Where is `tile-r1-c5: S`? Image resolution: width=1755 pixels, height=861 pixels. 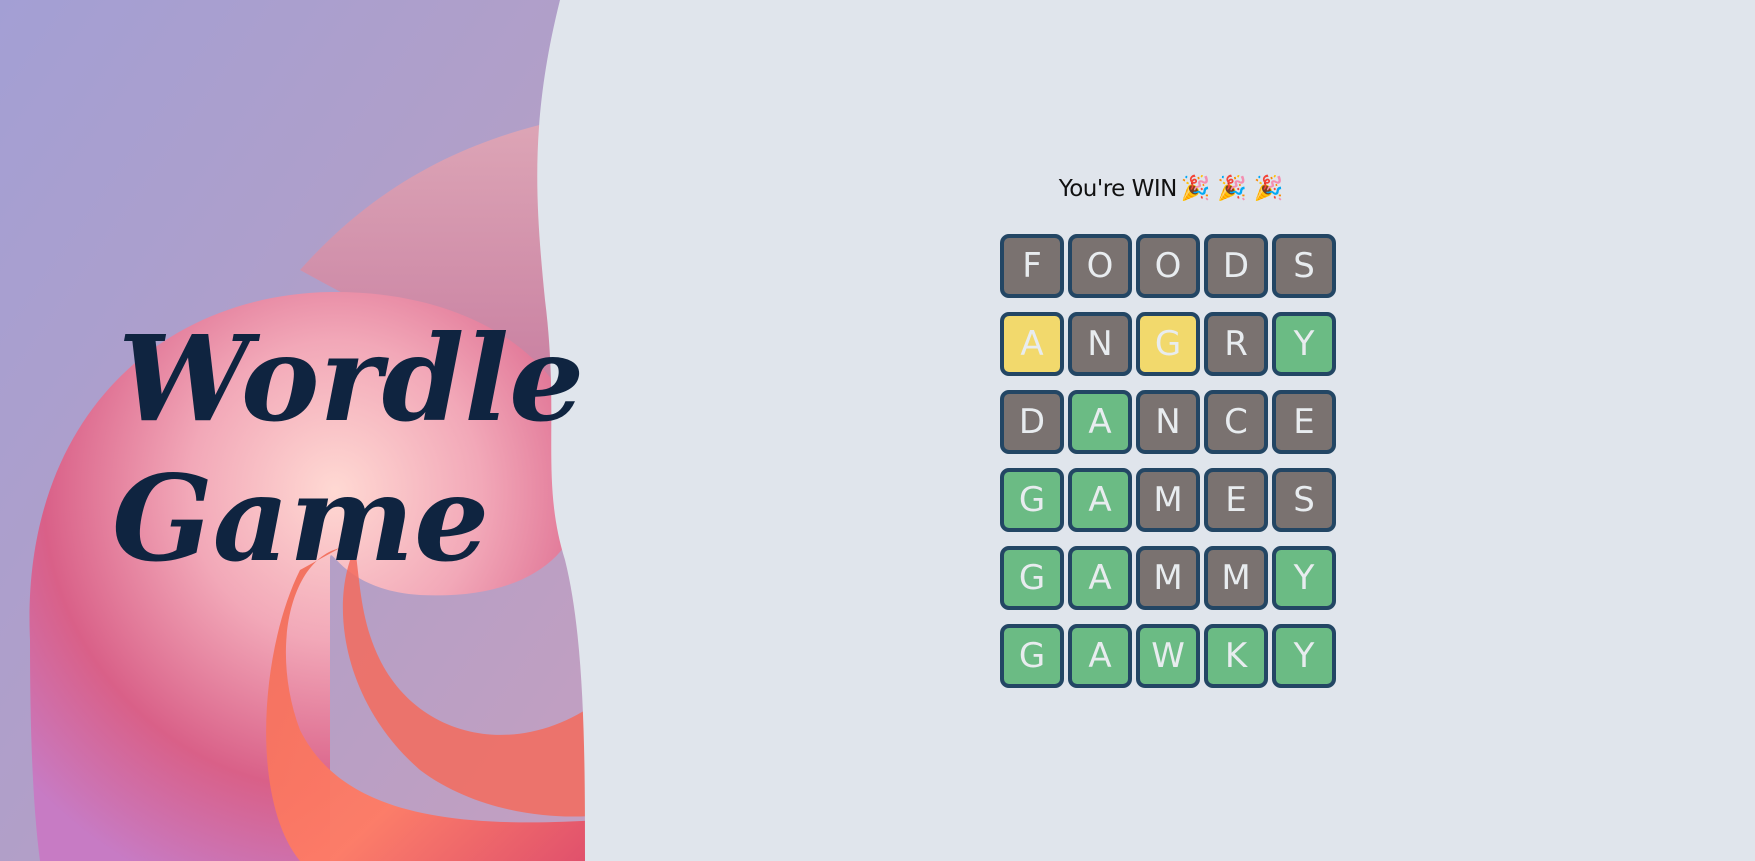
tile-r1-c5: S is located at coordinates (1304, 266).